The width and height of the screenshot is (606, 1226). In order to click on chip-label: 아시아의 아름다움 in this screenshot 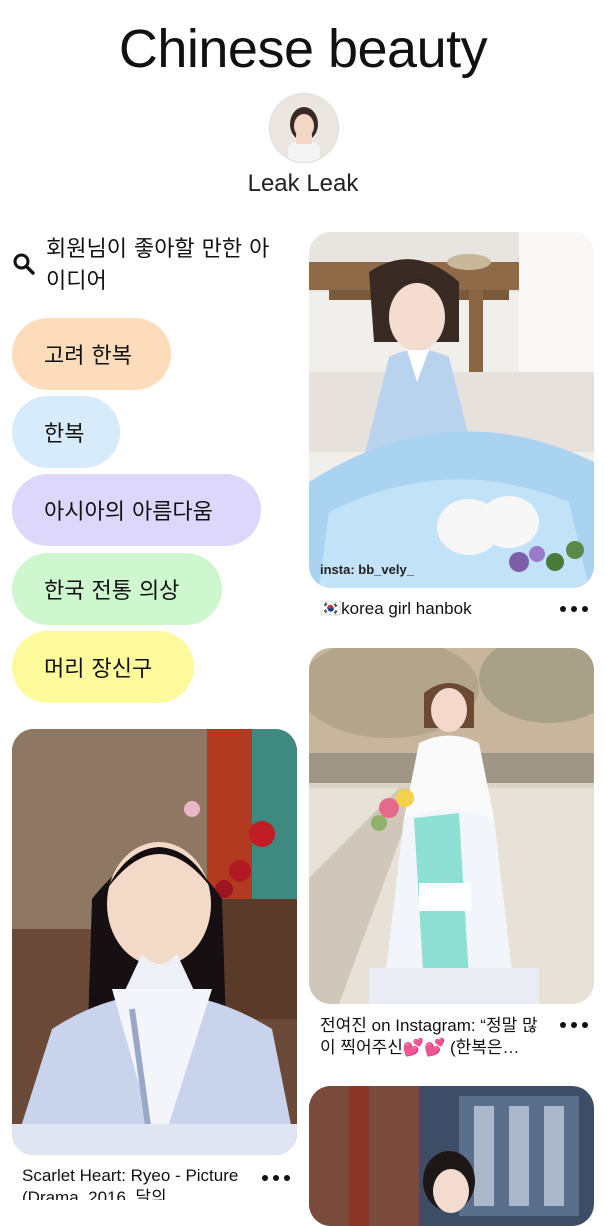, I will do `click(128, 512)`.